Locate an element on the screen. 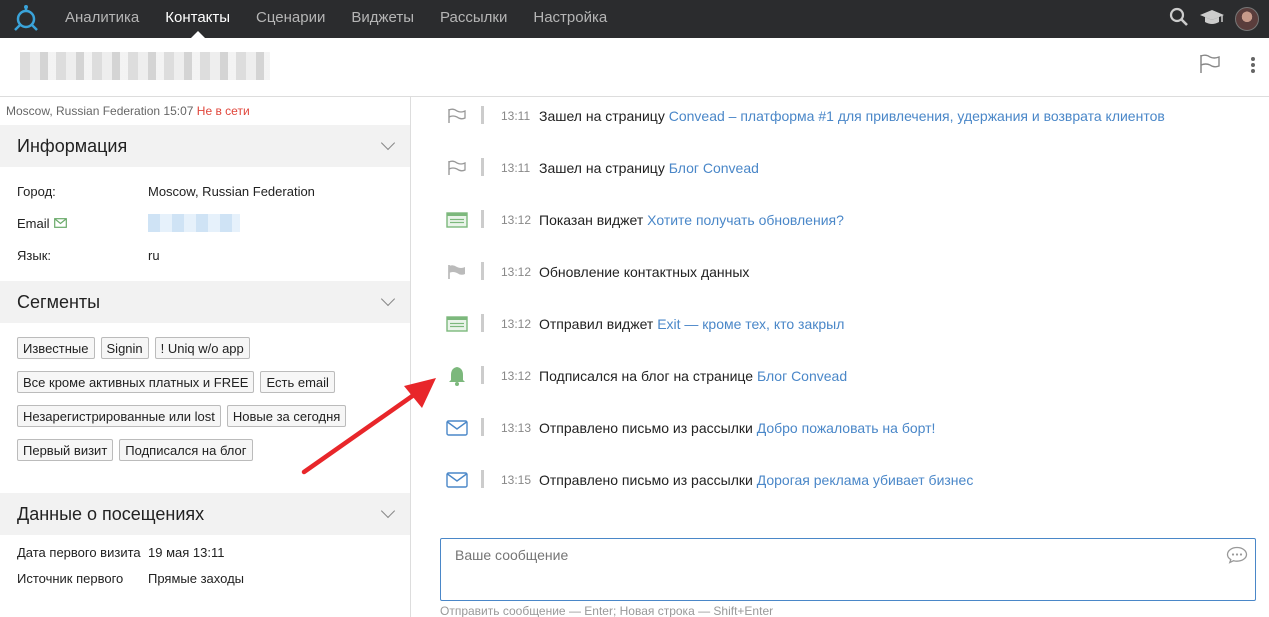 The height and width of the screenshot is (617, 1269). nav-item-analytics: Аналитика is located at coordinates (102, 19).